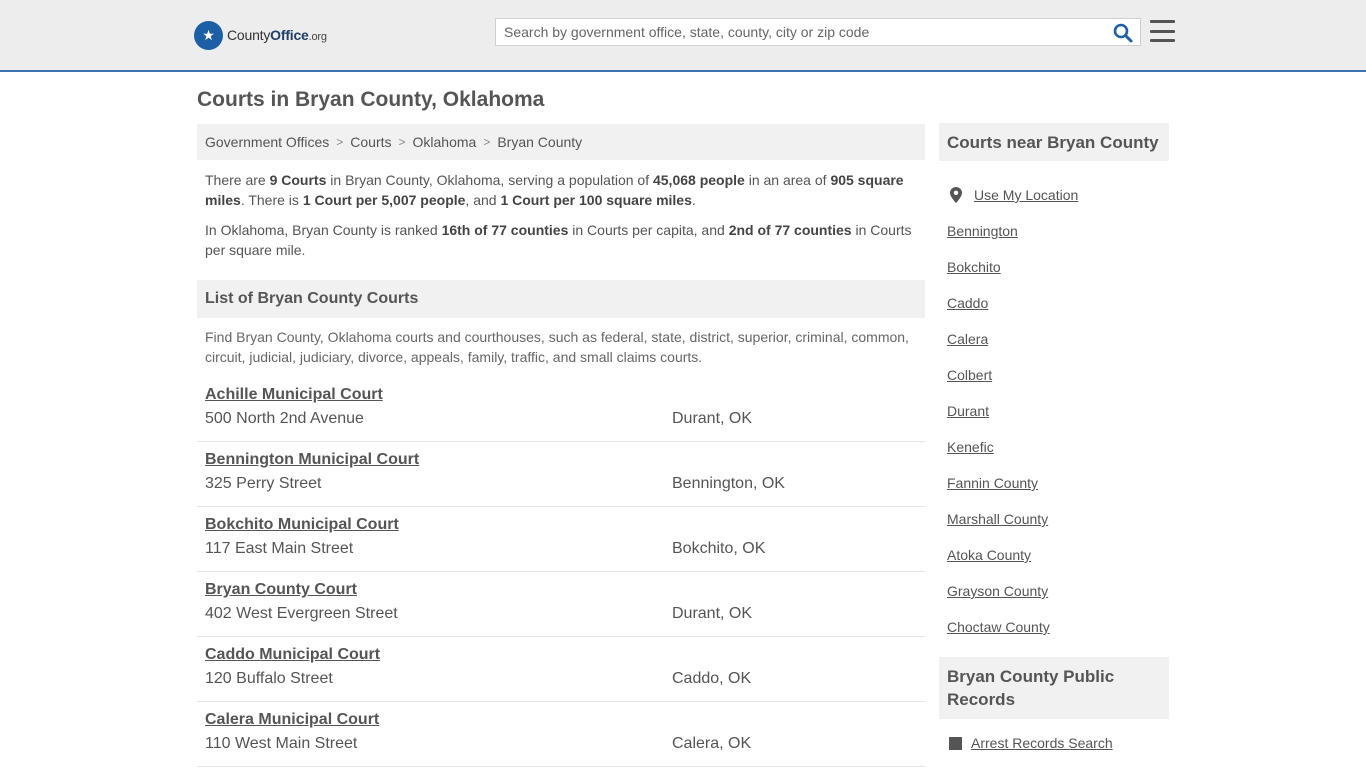 The image size is (1366, 768). I want to click on court-address: 500 North 2nd Avenue, so click(284, 418).